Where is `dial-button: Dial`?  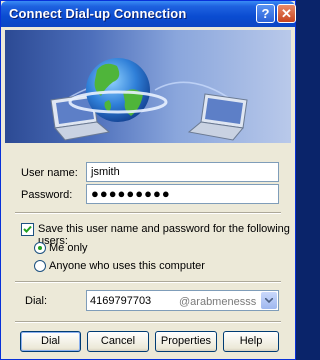 dial-button: Dial is located at coordinates (50, 341).